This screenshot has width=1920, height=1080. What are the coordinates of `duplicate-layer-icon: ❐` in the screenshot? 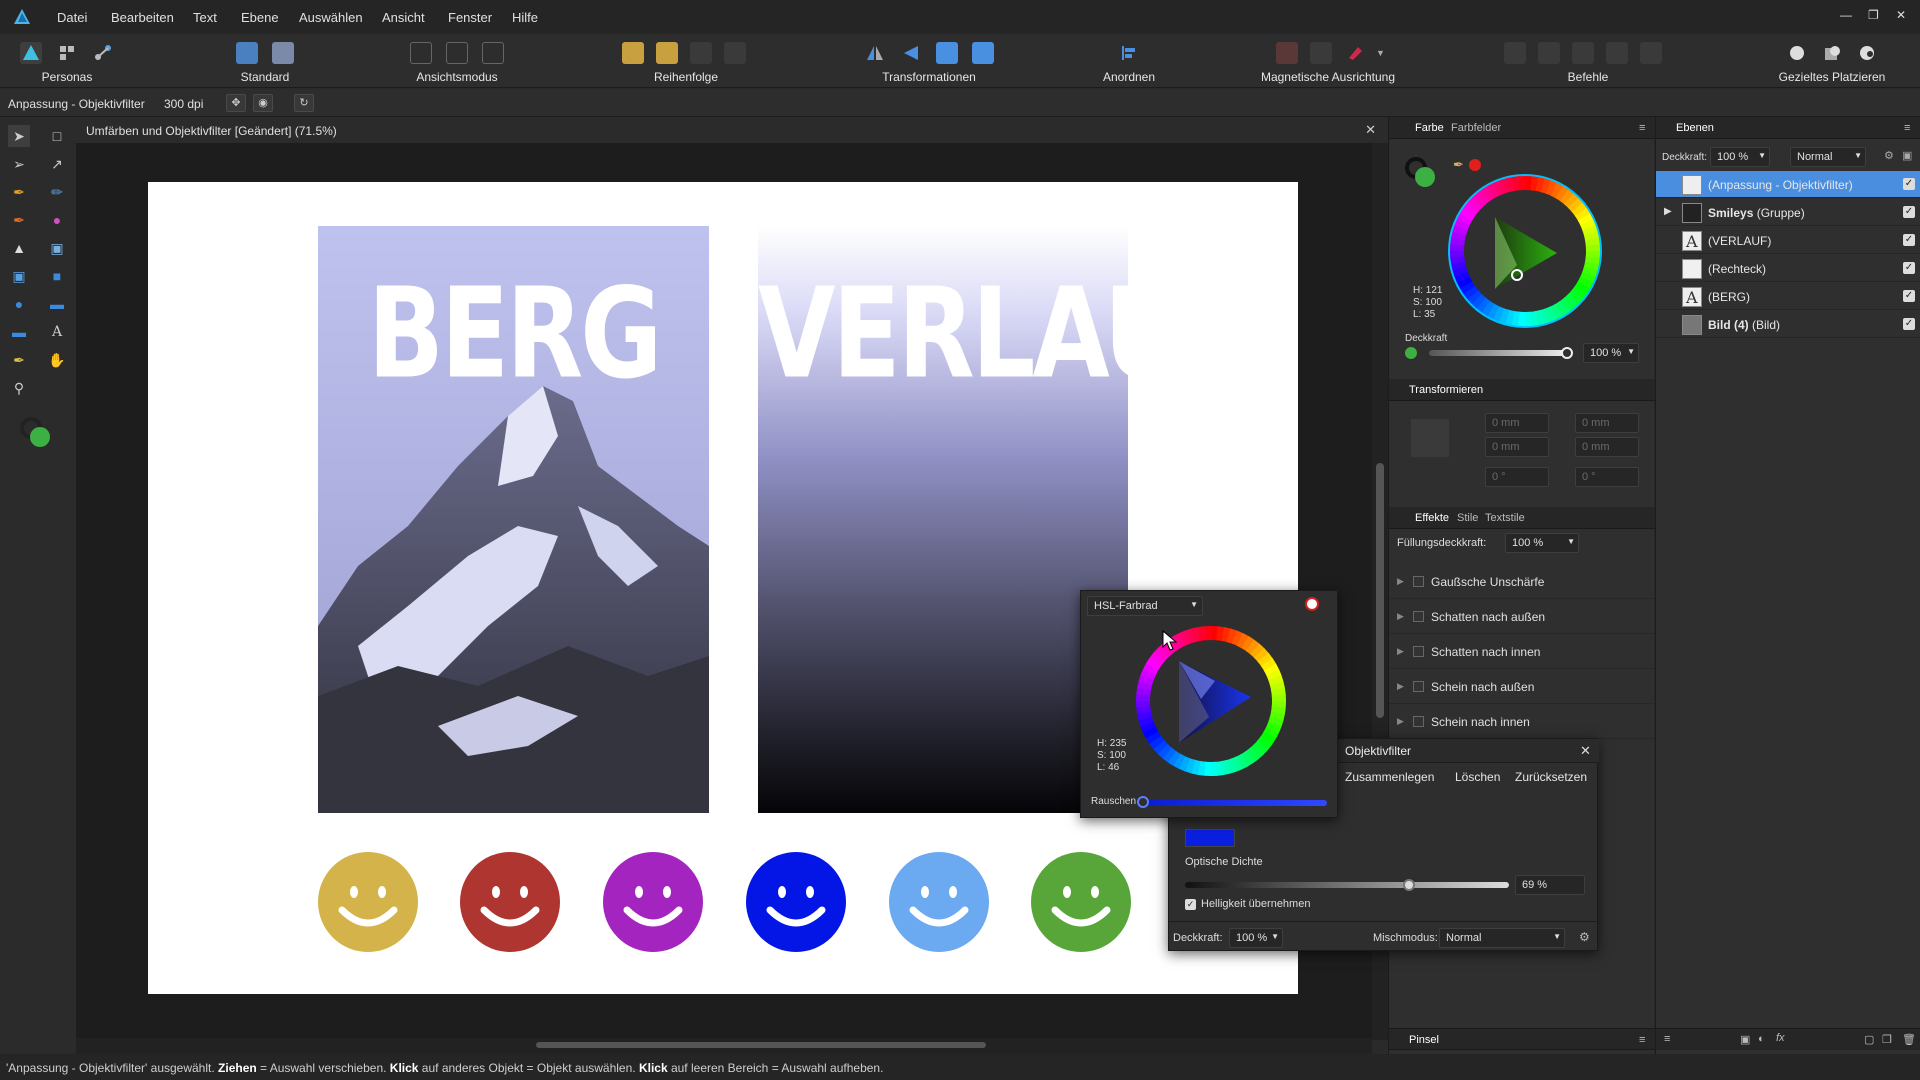 It's located at (1887, 1039).